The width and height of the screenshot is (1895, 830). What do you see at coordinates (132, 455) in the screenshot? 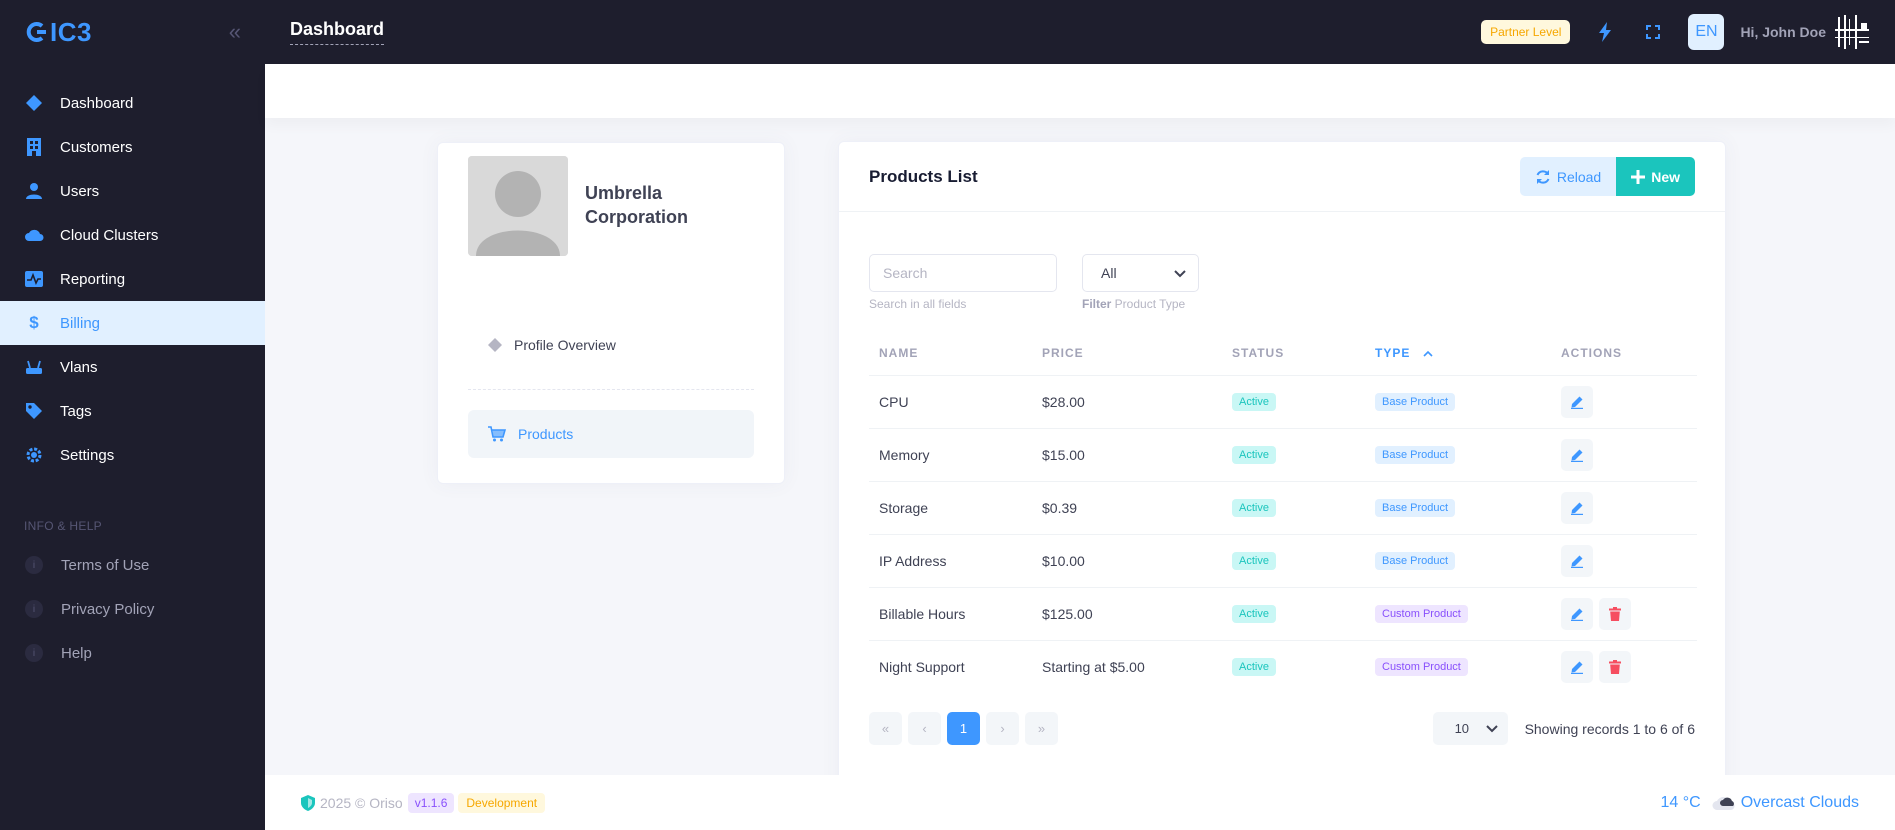
I see `sidebar-item-settings: Settings` at bounding box center [132, 455].